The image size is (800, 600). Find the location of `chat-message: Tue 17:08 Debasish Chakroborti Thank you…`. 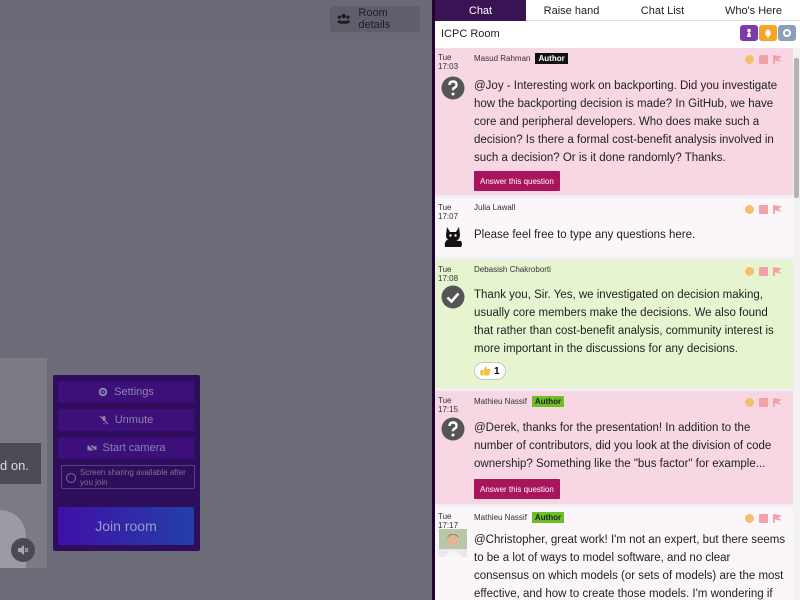

chat-message: Tue 17:08 Debasish Chakroborti Thank you… is located at coordinates (614, 324).